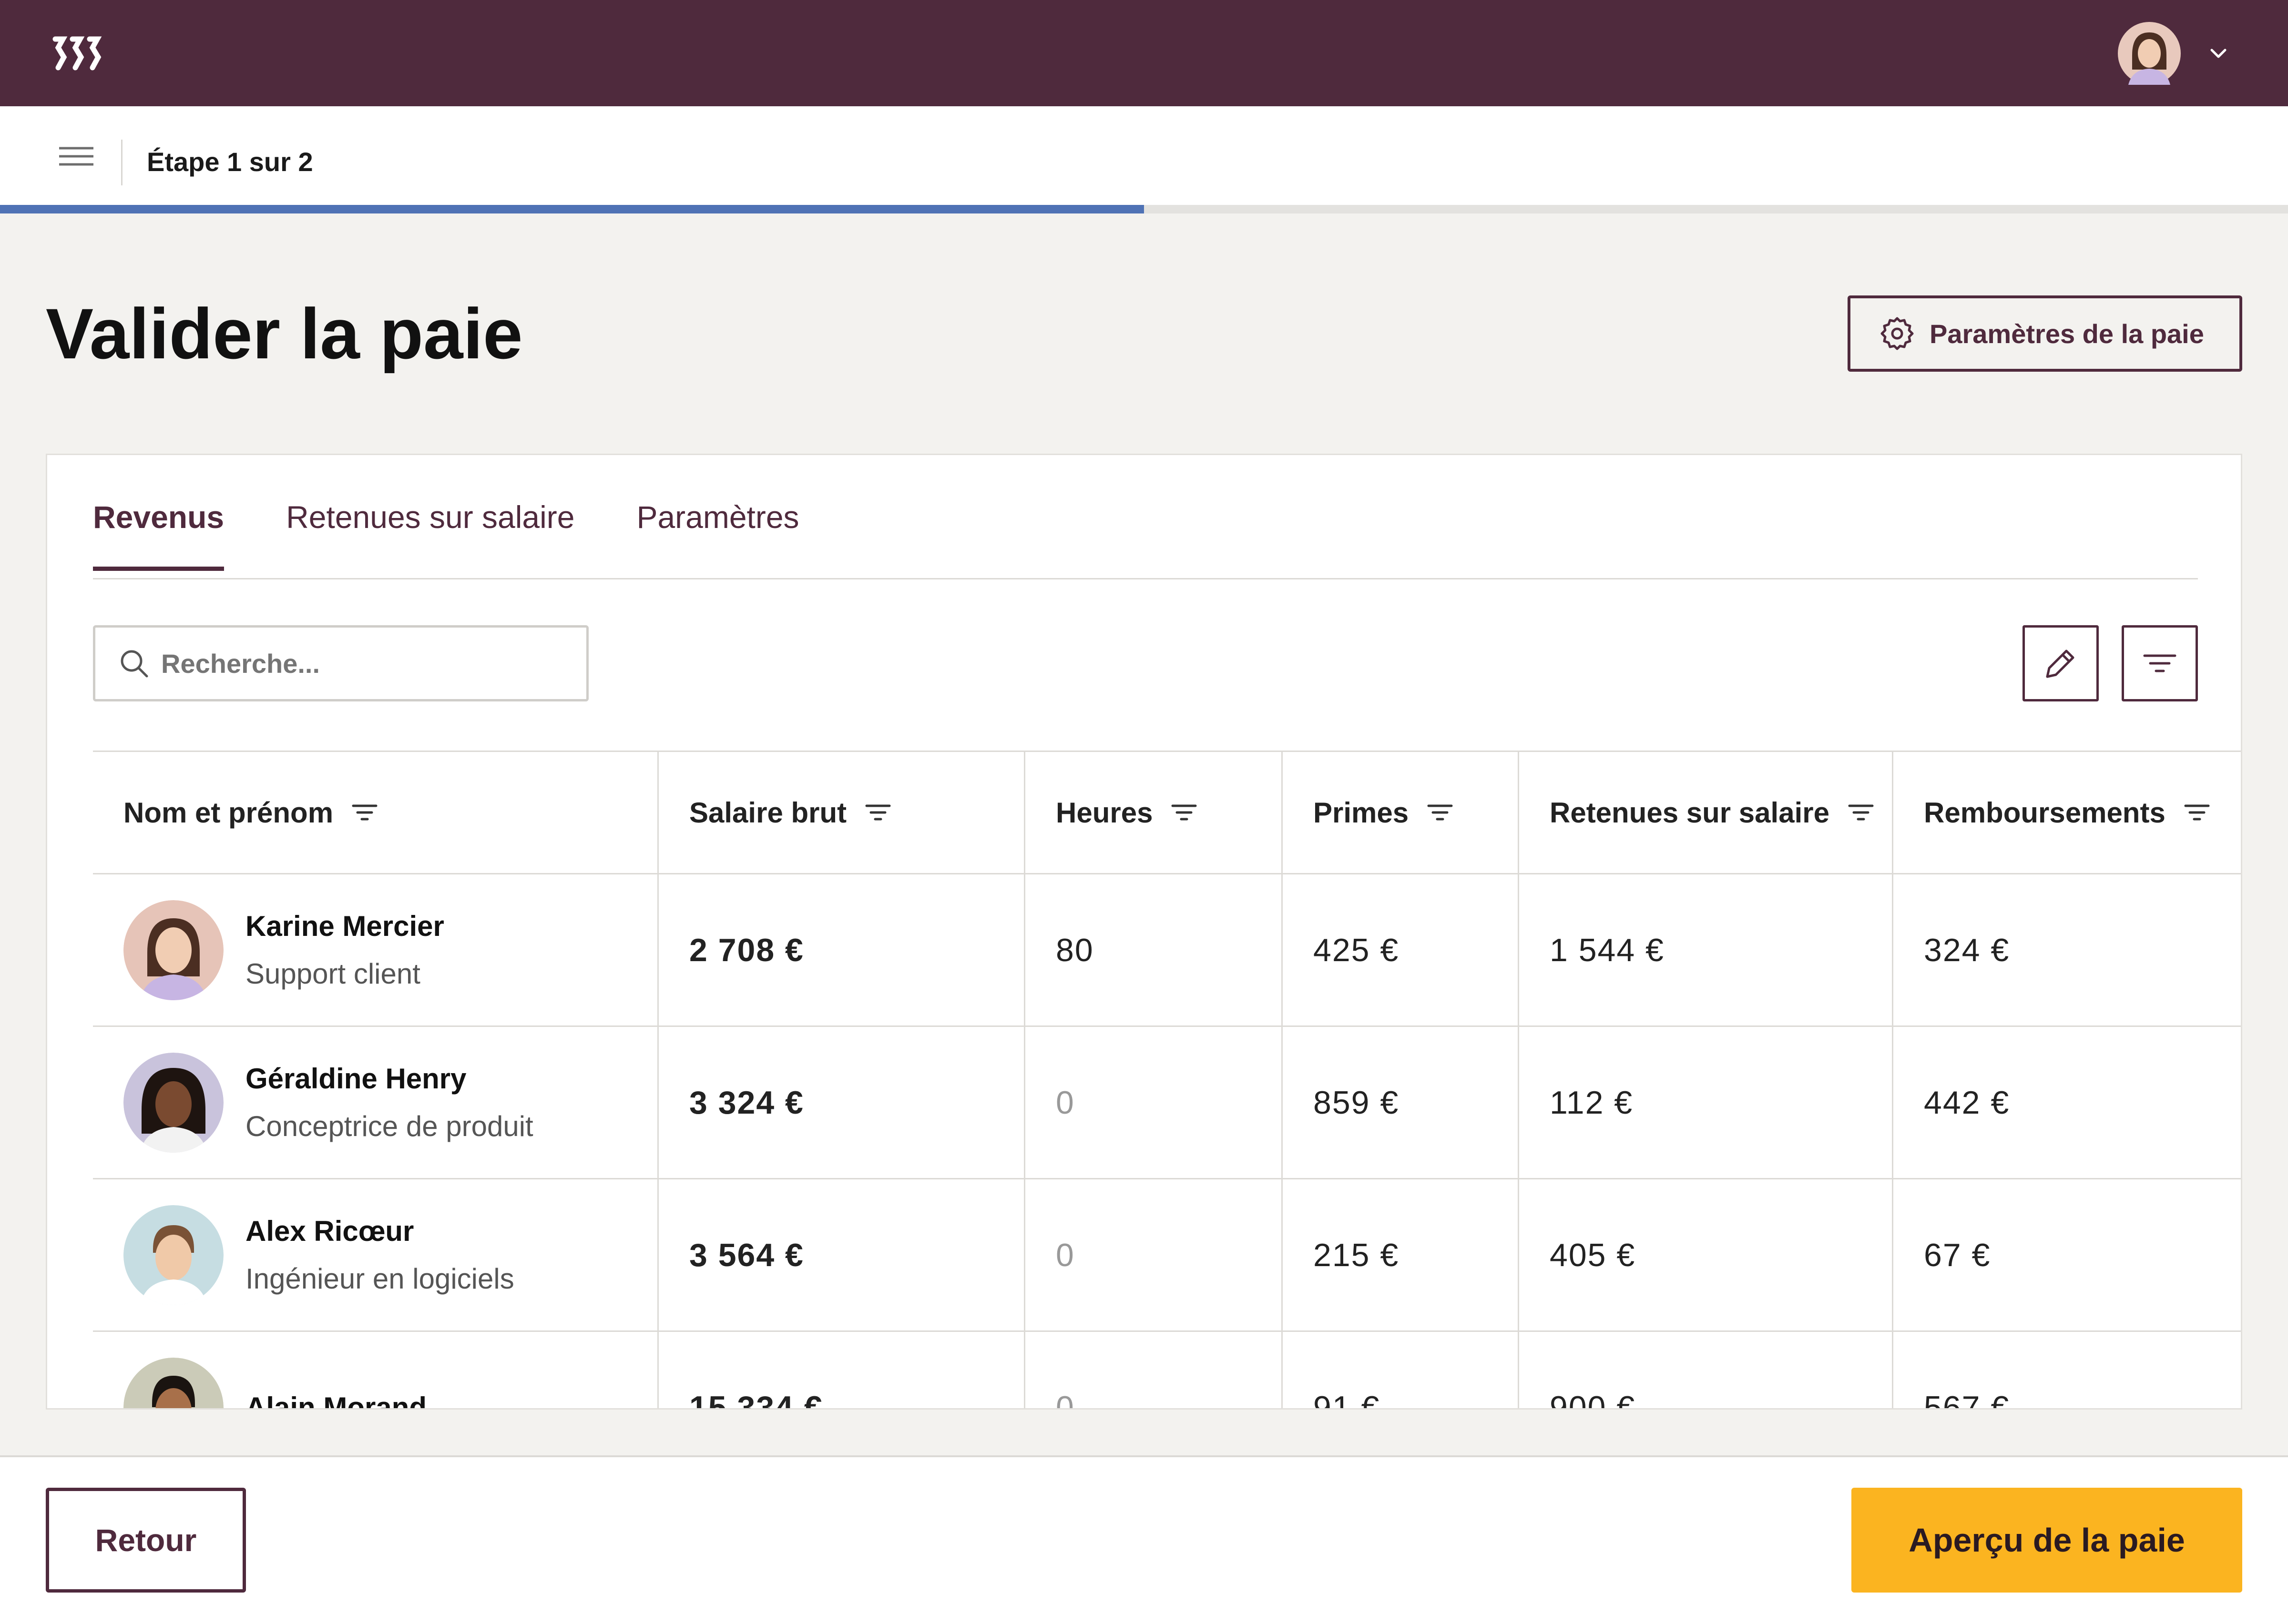  What do you see at coordinates (842, 1254) in the screenshot?
I see `salary-cell: 3 564 €` at bounding box center [842, 1254].